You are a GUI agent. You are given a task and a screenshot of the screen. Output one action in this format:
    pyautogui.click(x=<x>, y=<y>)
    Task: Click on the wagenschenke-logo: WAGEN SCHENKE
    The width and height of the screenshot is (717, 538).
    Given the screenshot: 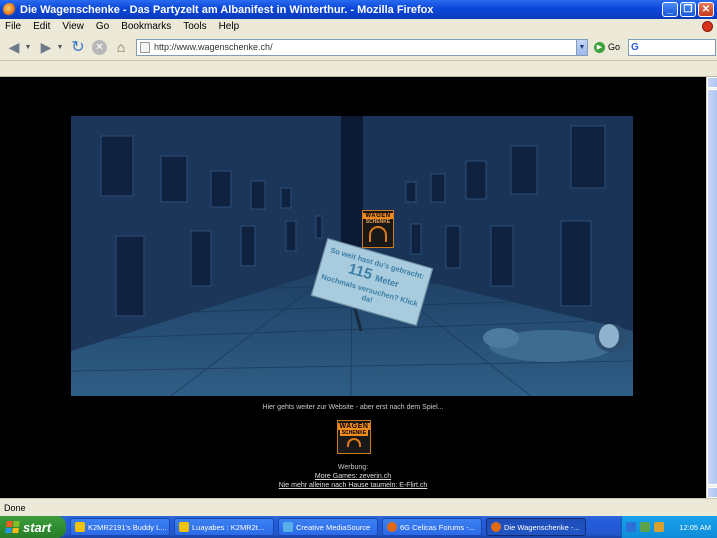 What is the action you would take?
    pyautogui.click(x=354, y=437)
    